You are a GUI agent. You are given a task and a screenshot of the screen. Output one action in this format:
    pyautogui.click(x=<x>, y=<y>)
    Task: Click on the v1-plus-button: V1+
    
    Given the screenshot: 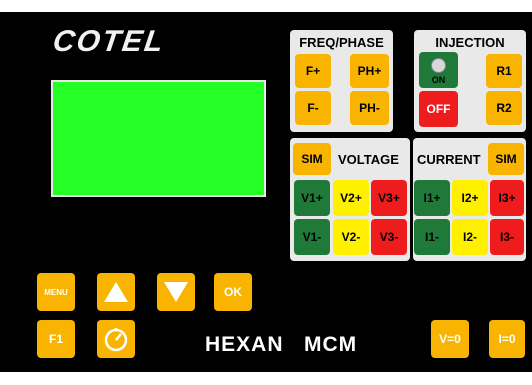 What is the action you would take?
    pyautogui.click(x=312, y=198)
    